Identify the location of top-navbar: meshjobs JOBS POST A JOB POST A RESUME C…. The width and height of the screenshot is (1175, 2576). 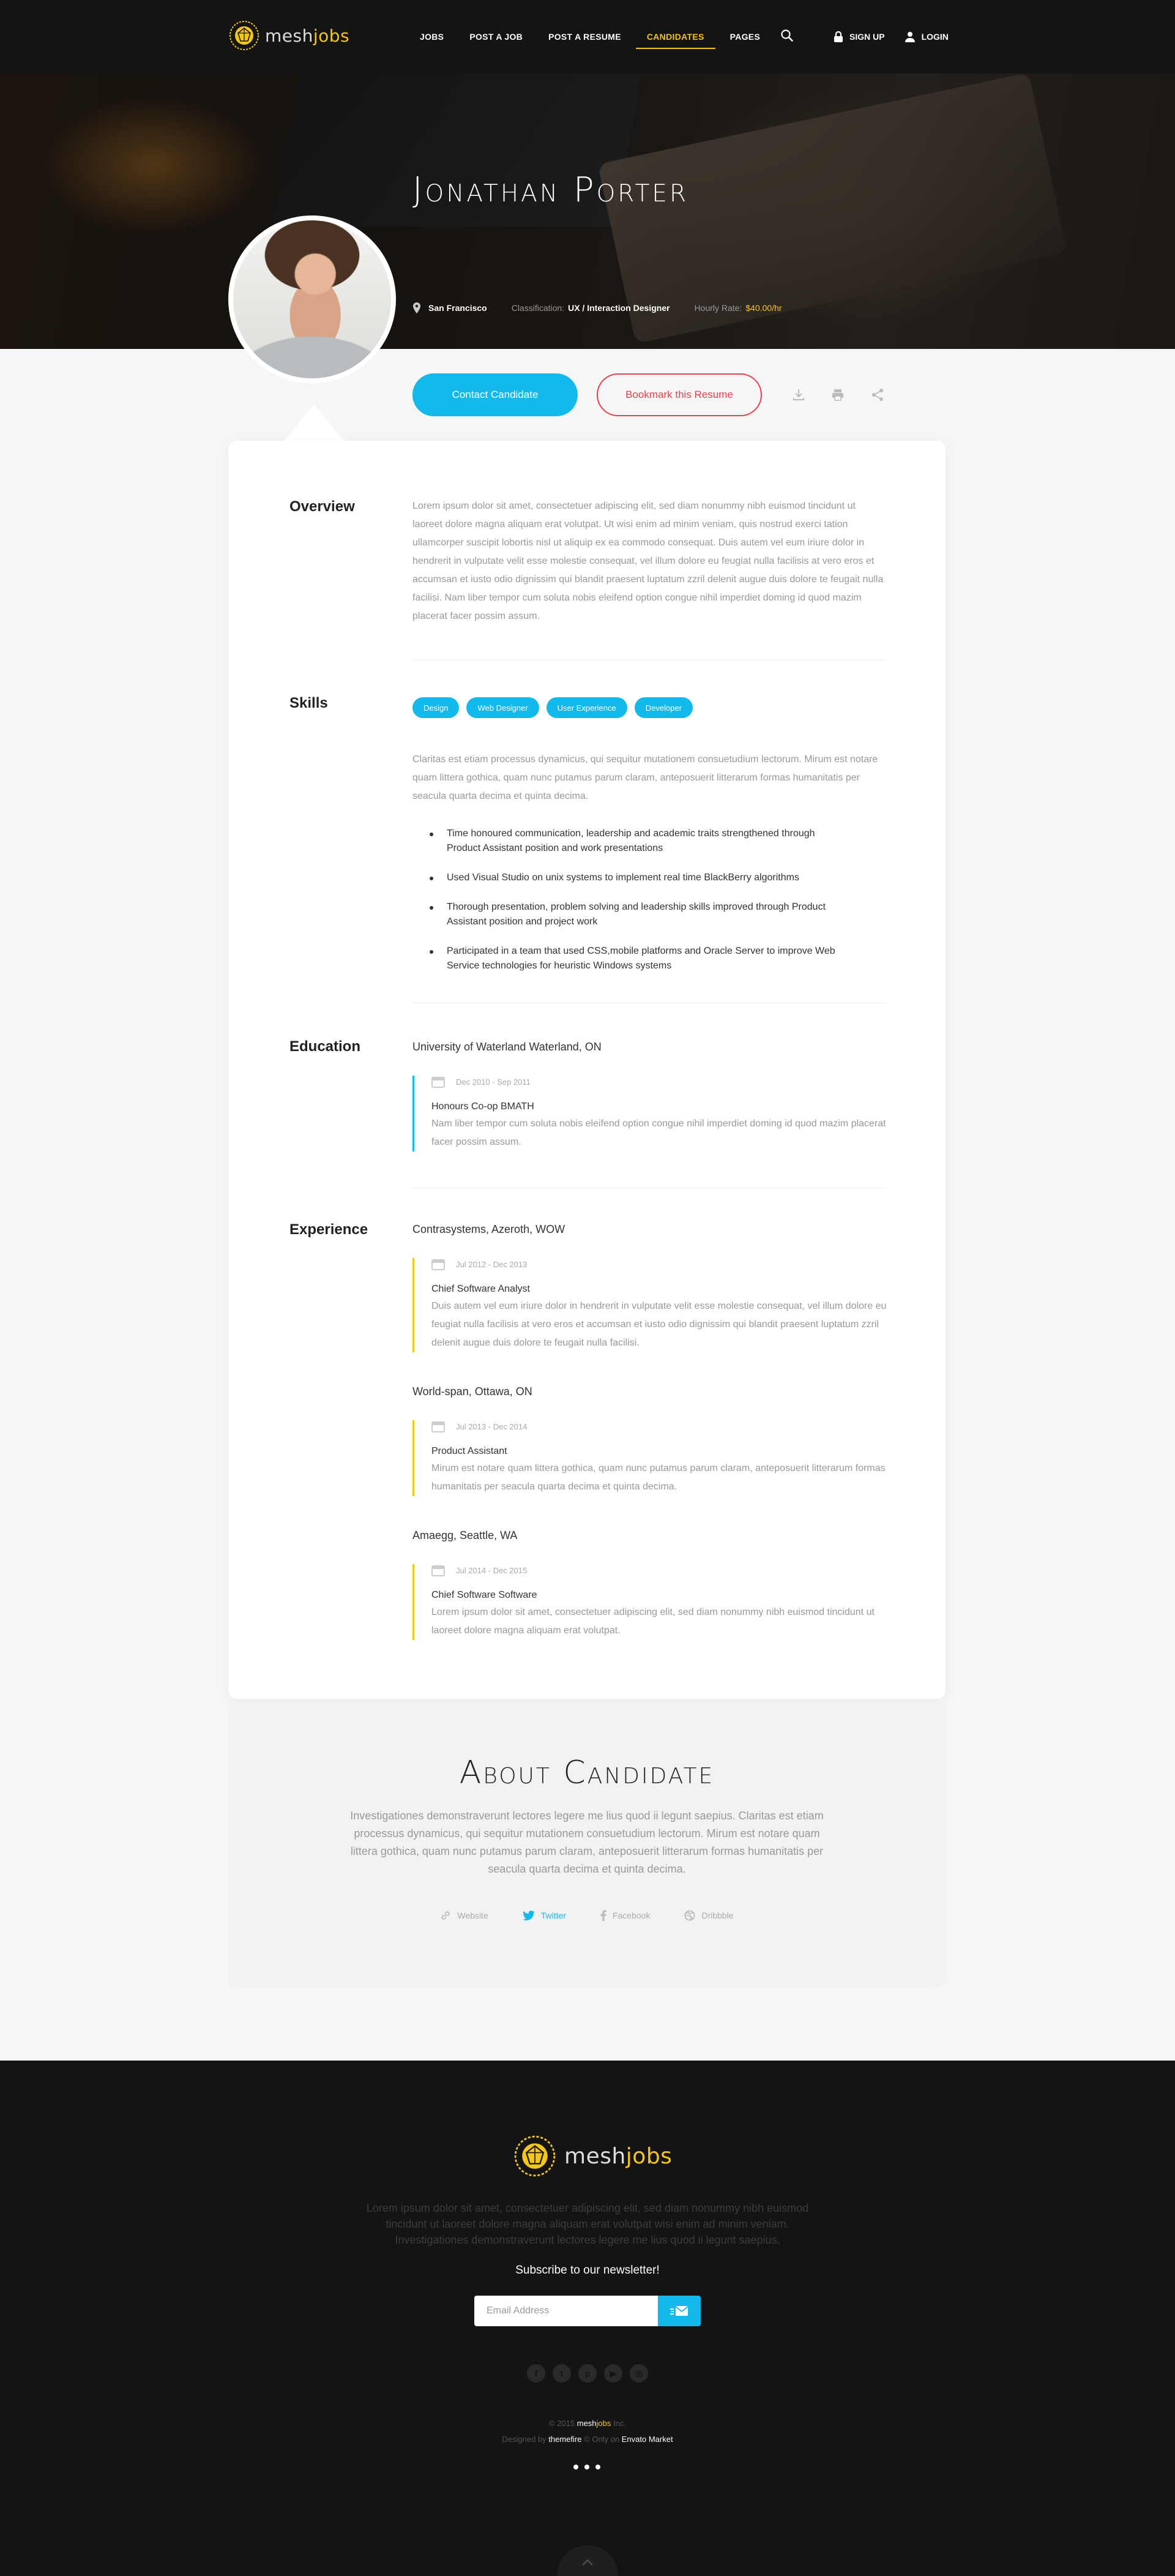
(587, 37).